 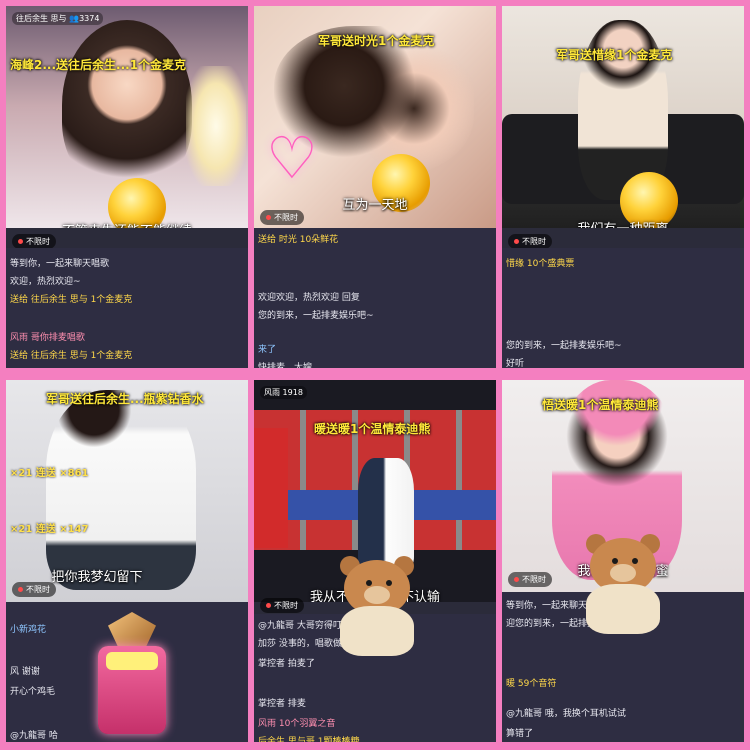 What do you see at coordinates (125, 399) in the screenshot?
I see `gift-banner: 军哥送往后余生...瓶紫钻香水` at bounding box center [125, 399].